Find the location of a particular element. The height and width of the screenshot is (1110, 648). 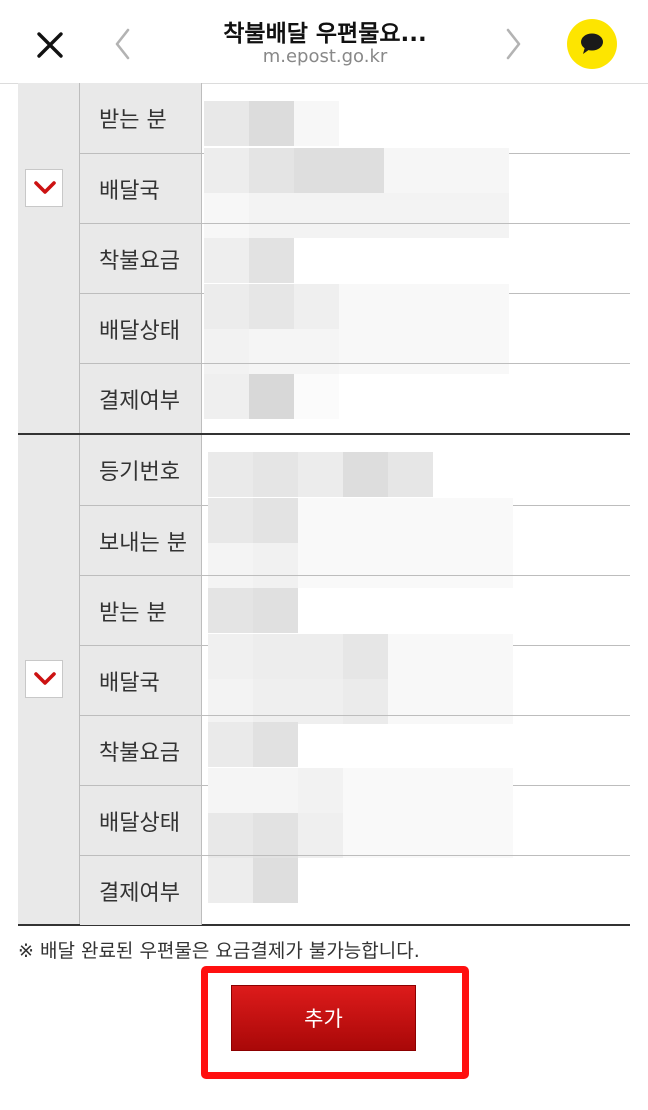

close-icon is located at coordinates (50, 45).